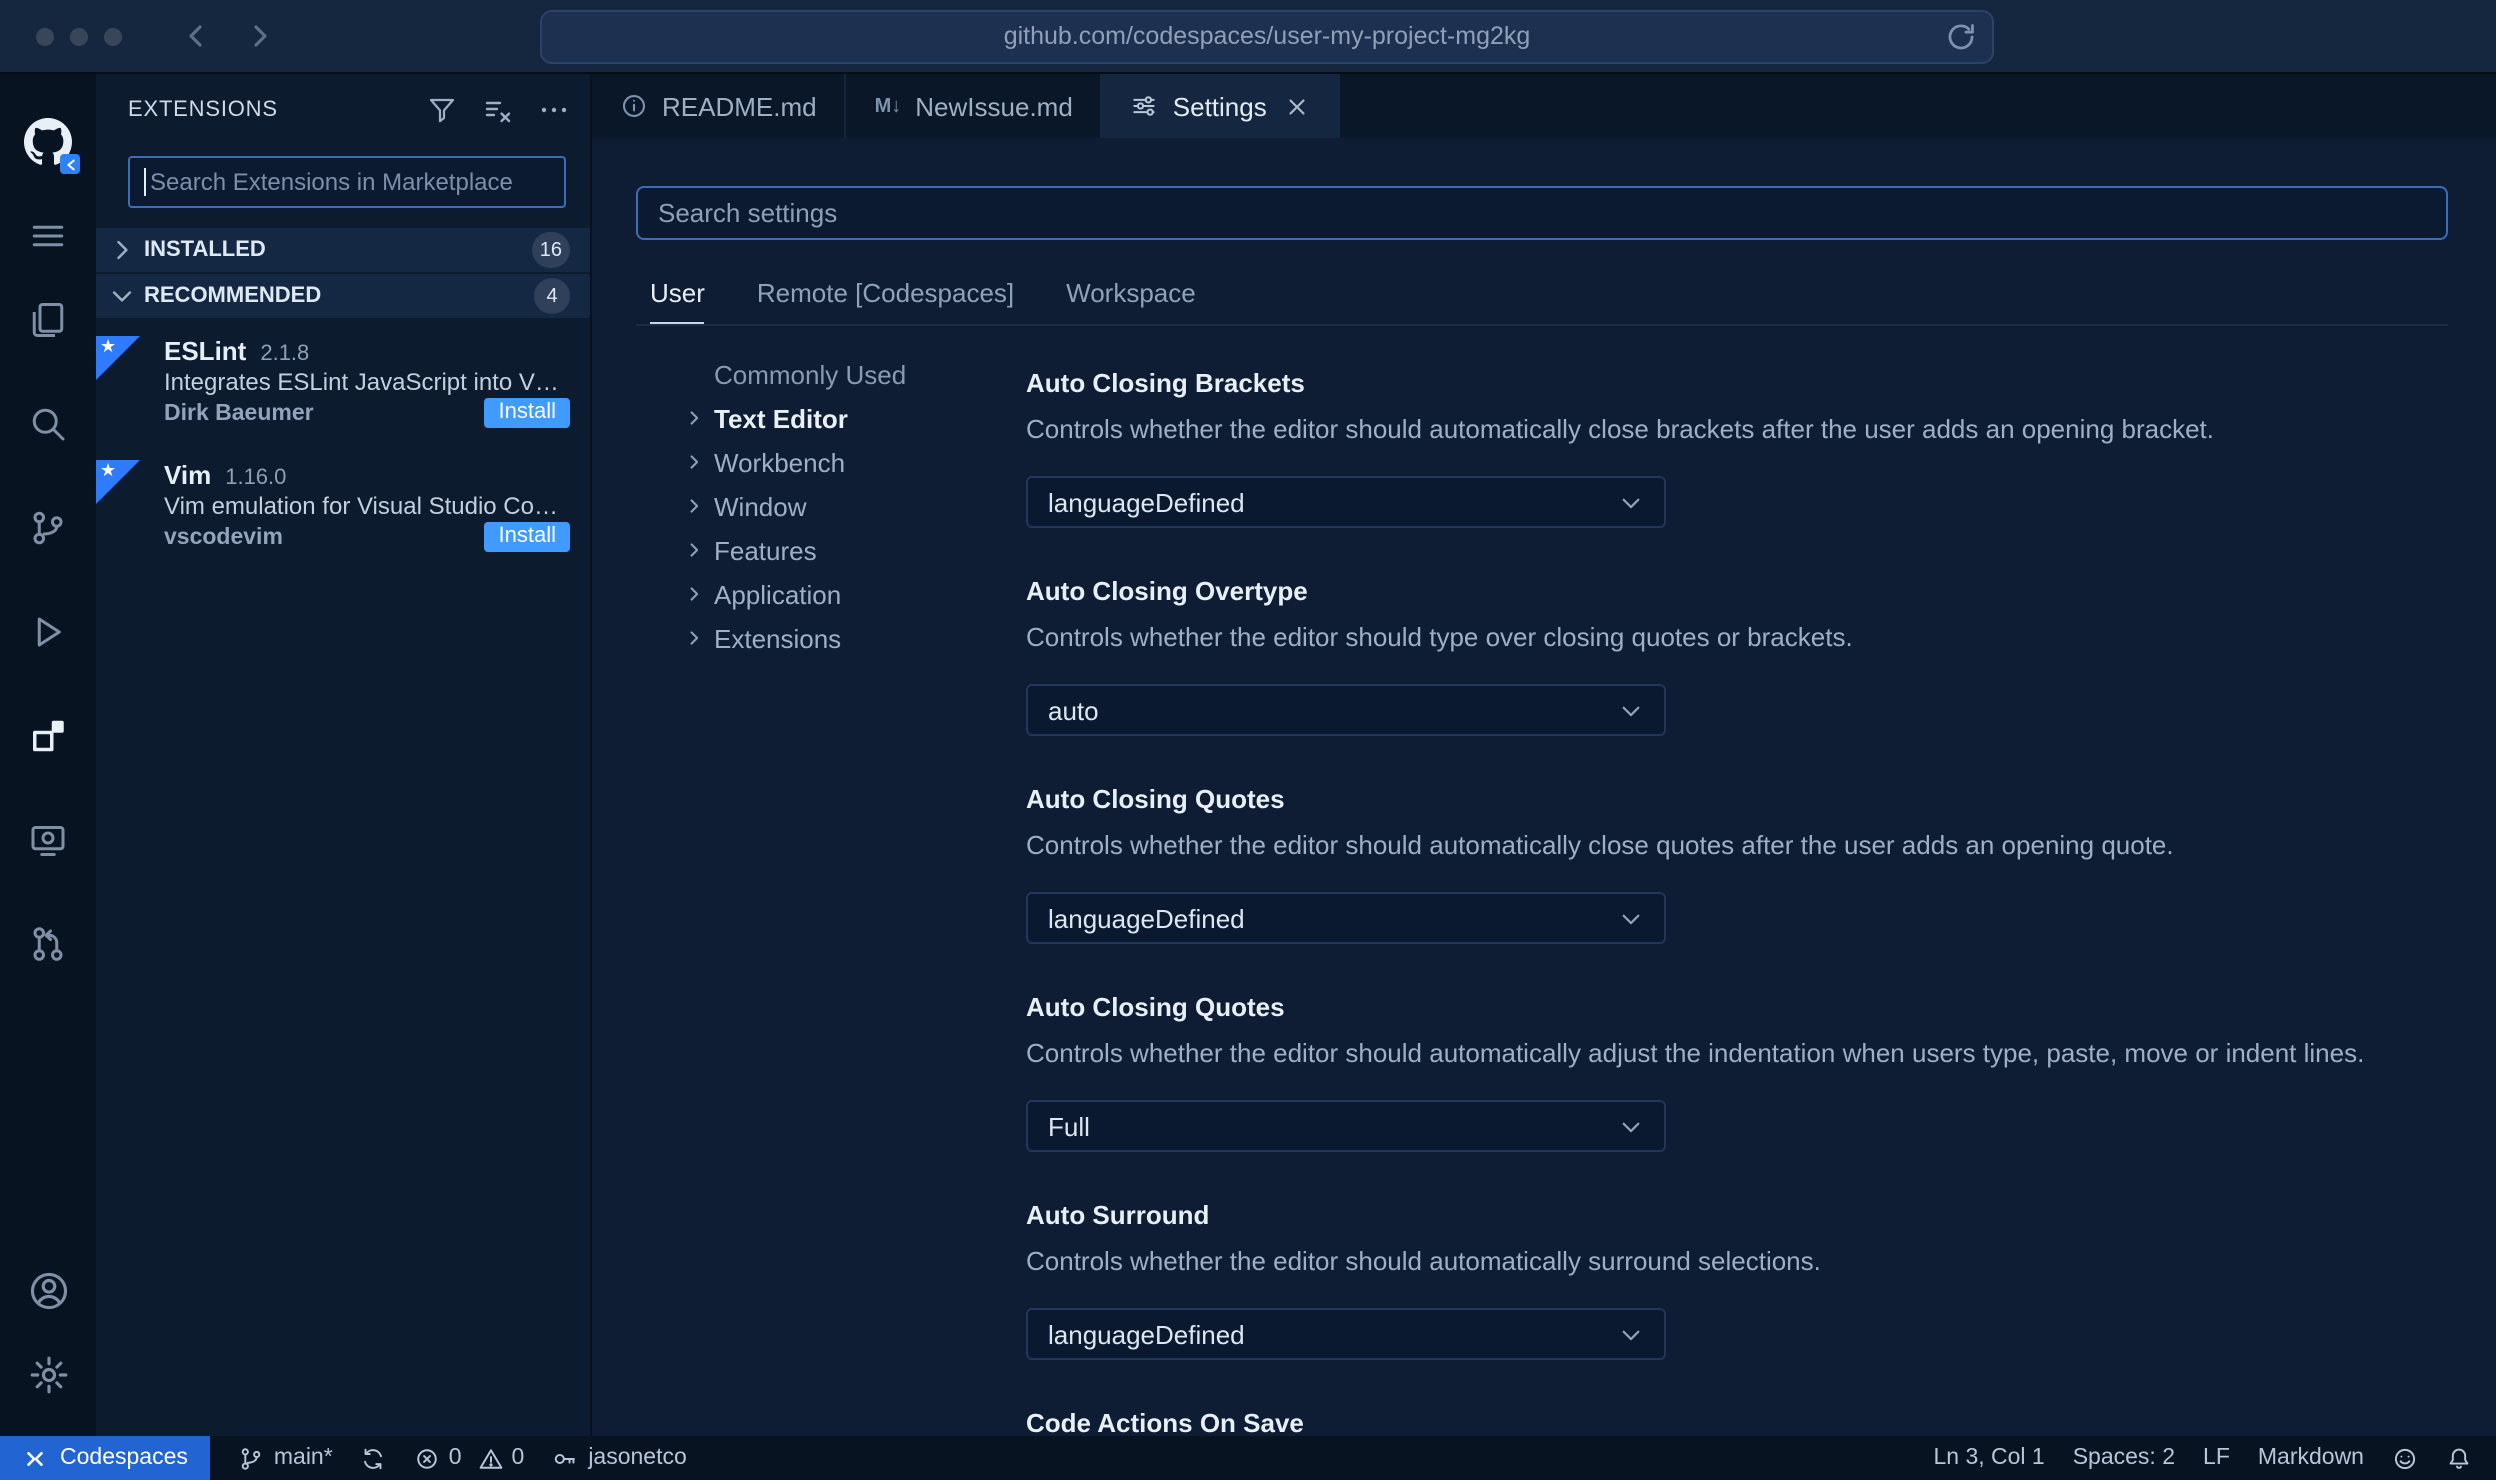  Describe the element at coordinates (2216, 1458) in the screenshot. I see `eol-status: LF` at that location.